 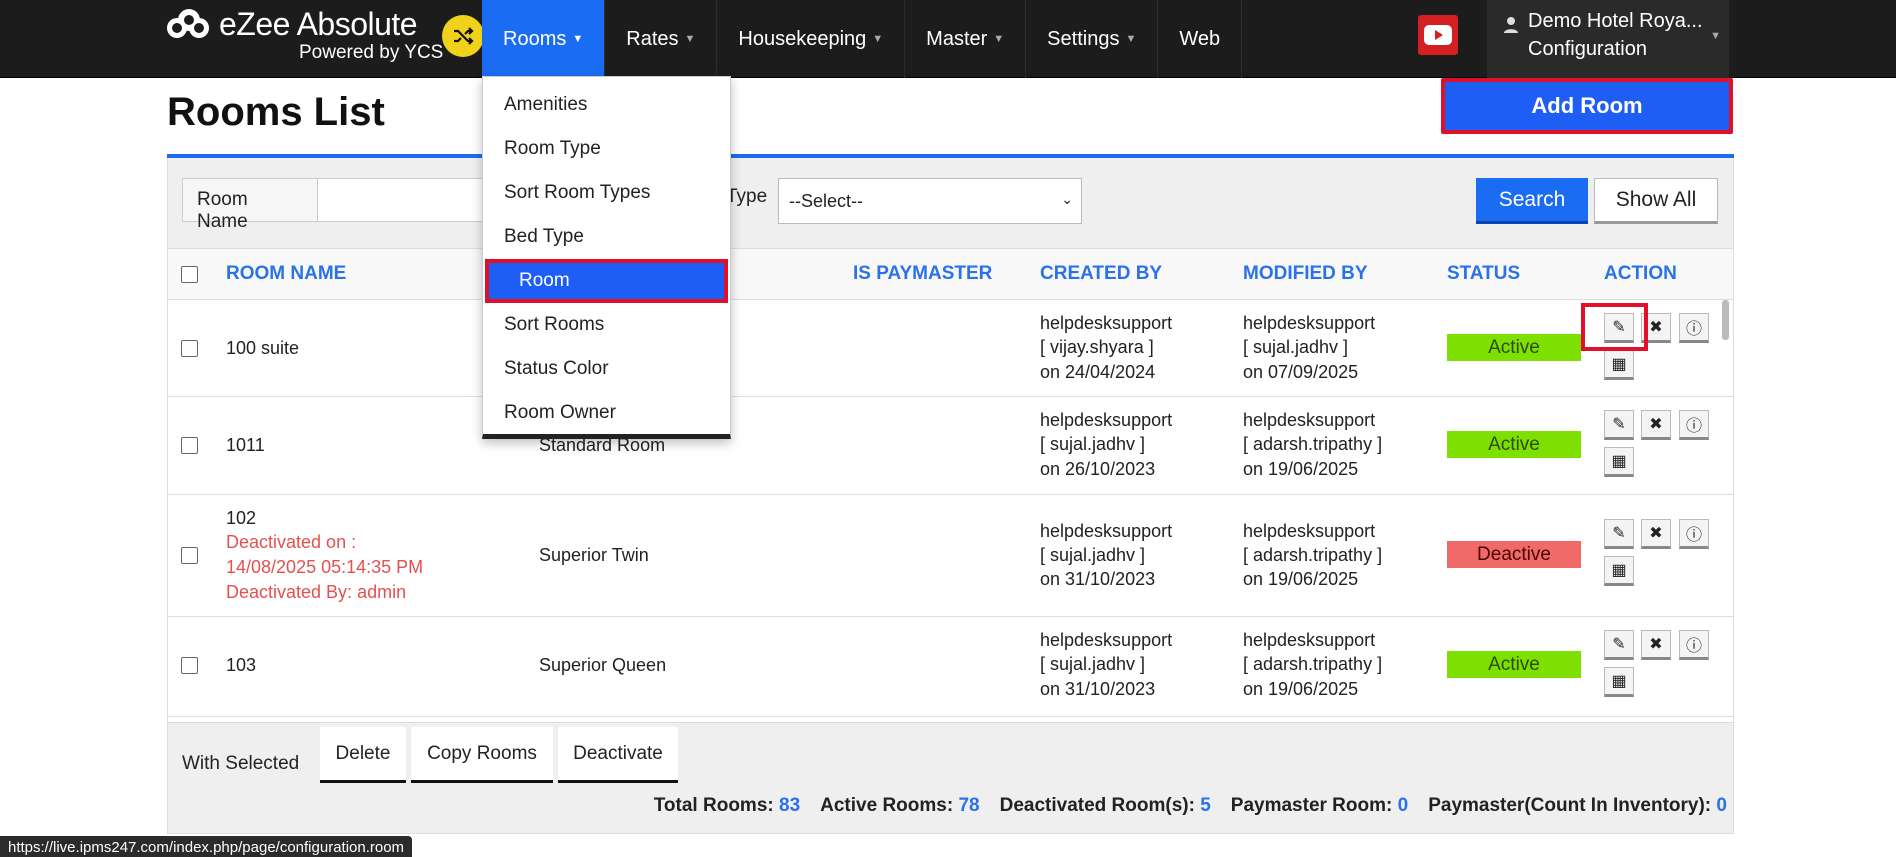 I want to click on header-created-by: CREATED BY, so click(x=1101, y=274).